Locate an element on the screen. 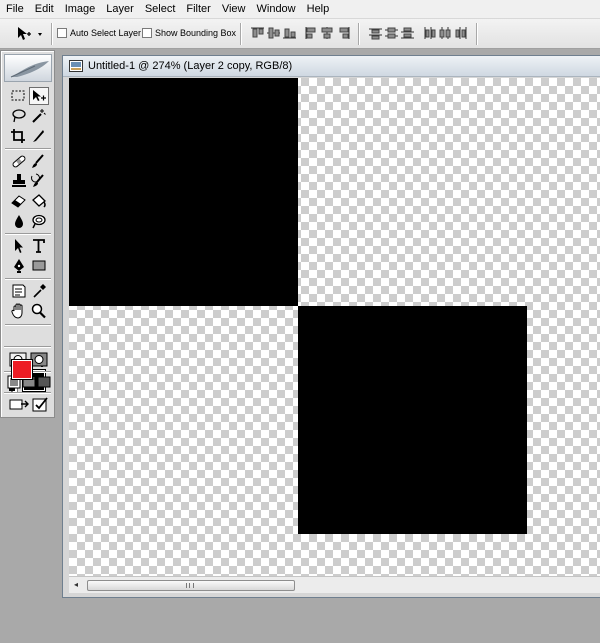 The image size is (600, 643). healing-brush-tool is located at coordinates (19, 161).